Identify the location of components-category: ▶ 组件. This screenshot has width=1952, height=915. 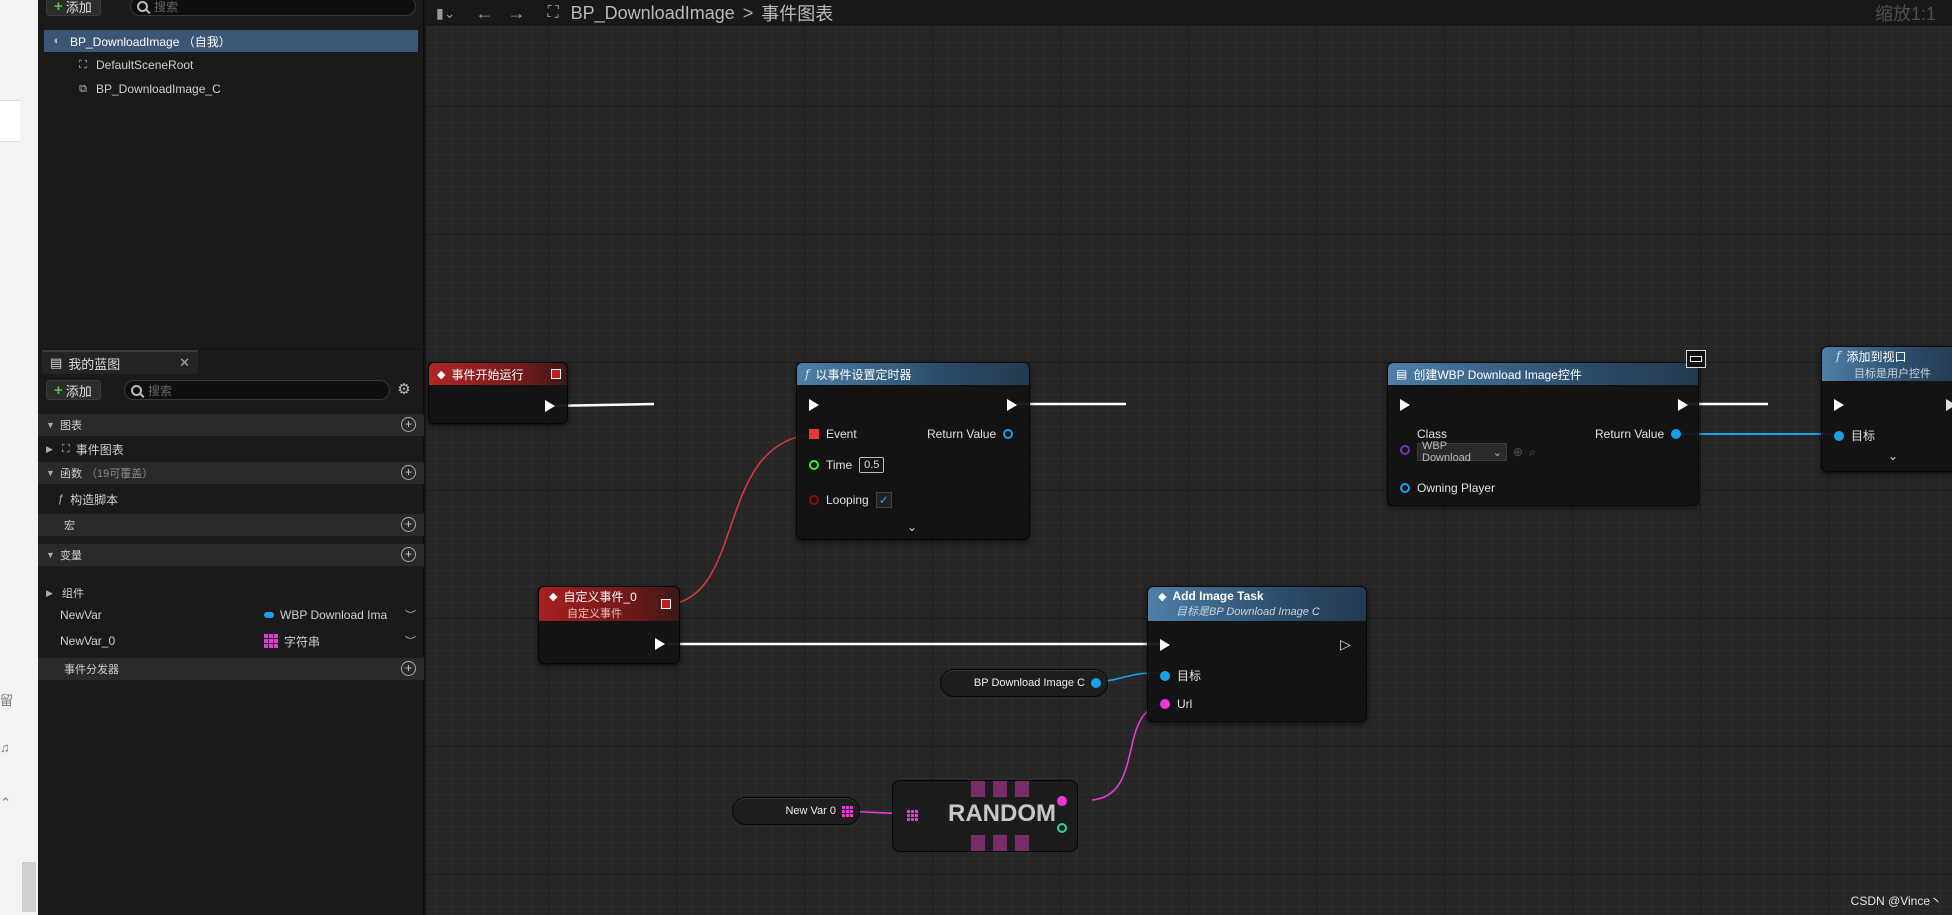
(231, 593).